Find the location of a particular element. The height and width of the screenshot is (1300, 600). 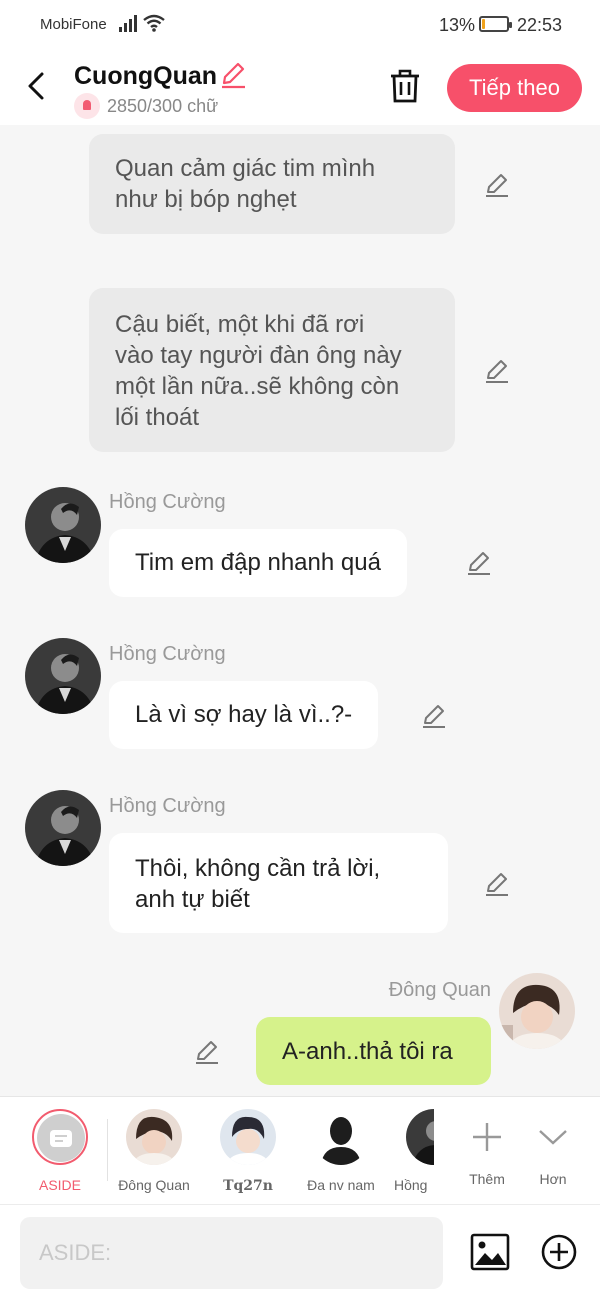

character-dong-quan: Đông Quan is located at coordinates (154, 1151).